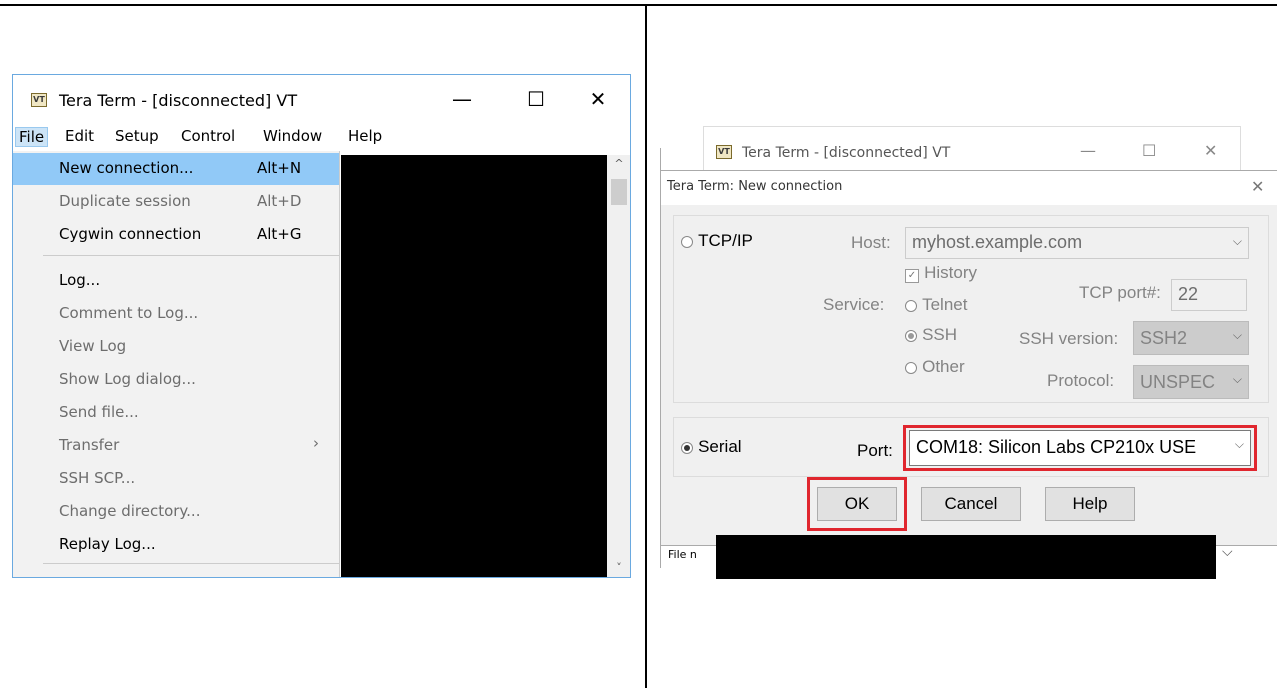 This screenshot has height=688, width=1277. I want to click on ok-button: OK, so click(857, 504).